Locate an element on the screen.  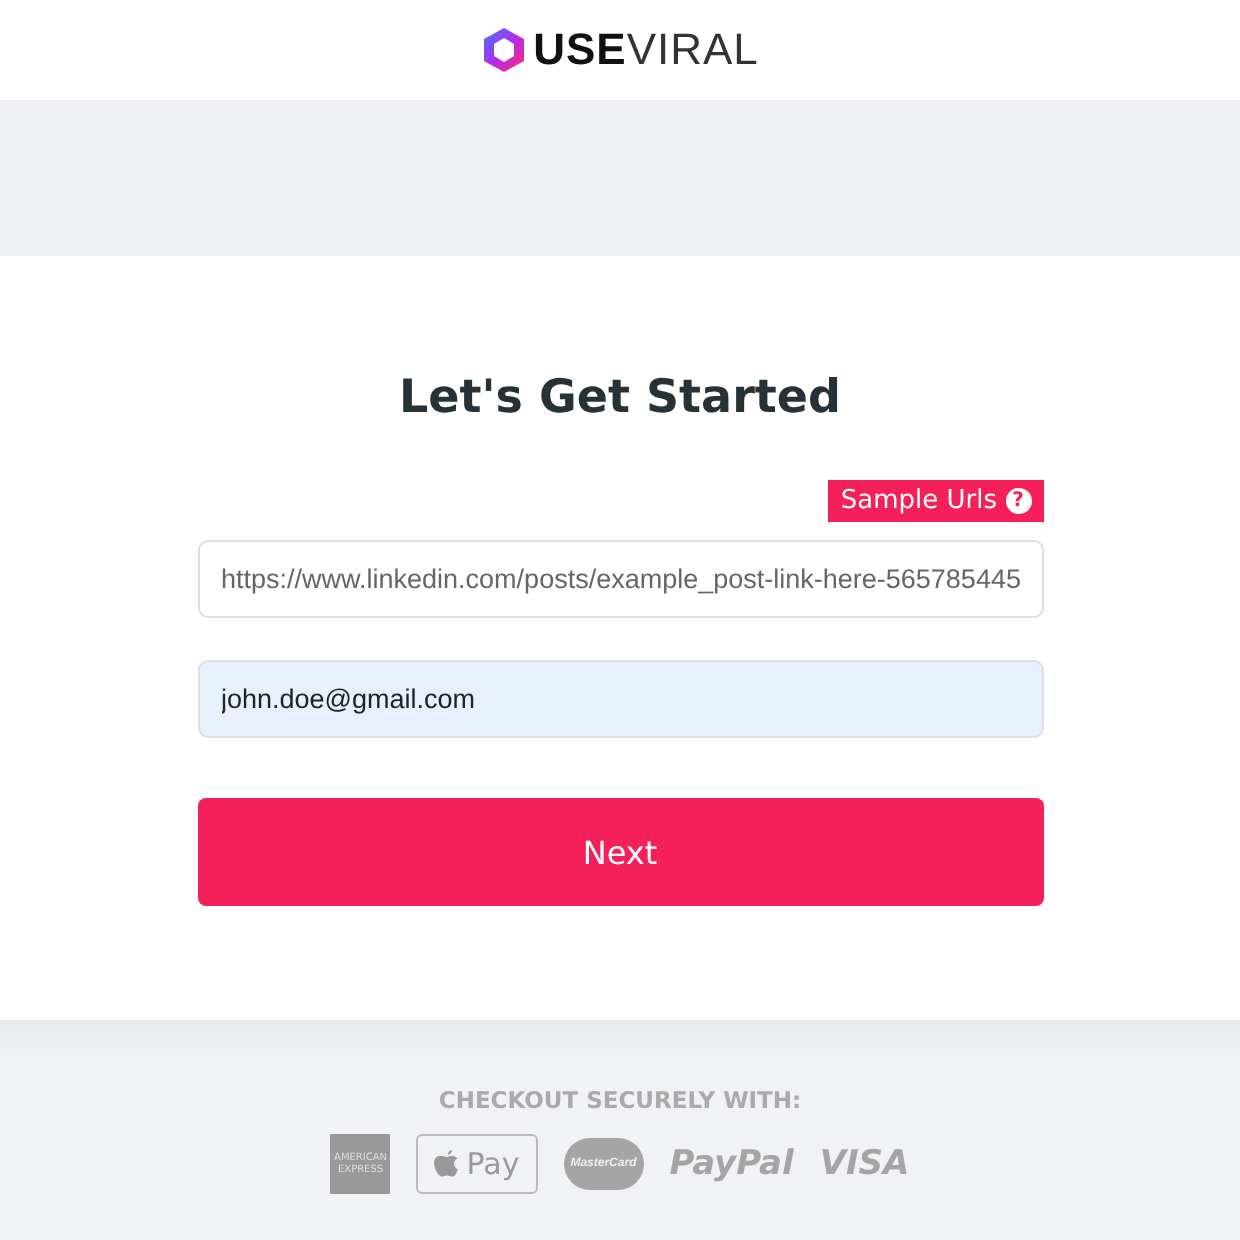
sample-urls-button: Sample Urls ? is located at coordinates (935, 501).